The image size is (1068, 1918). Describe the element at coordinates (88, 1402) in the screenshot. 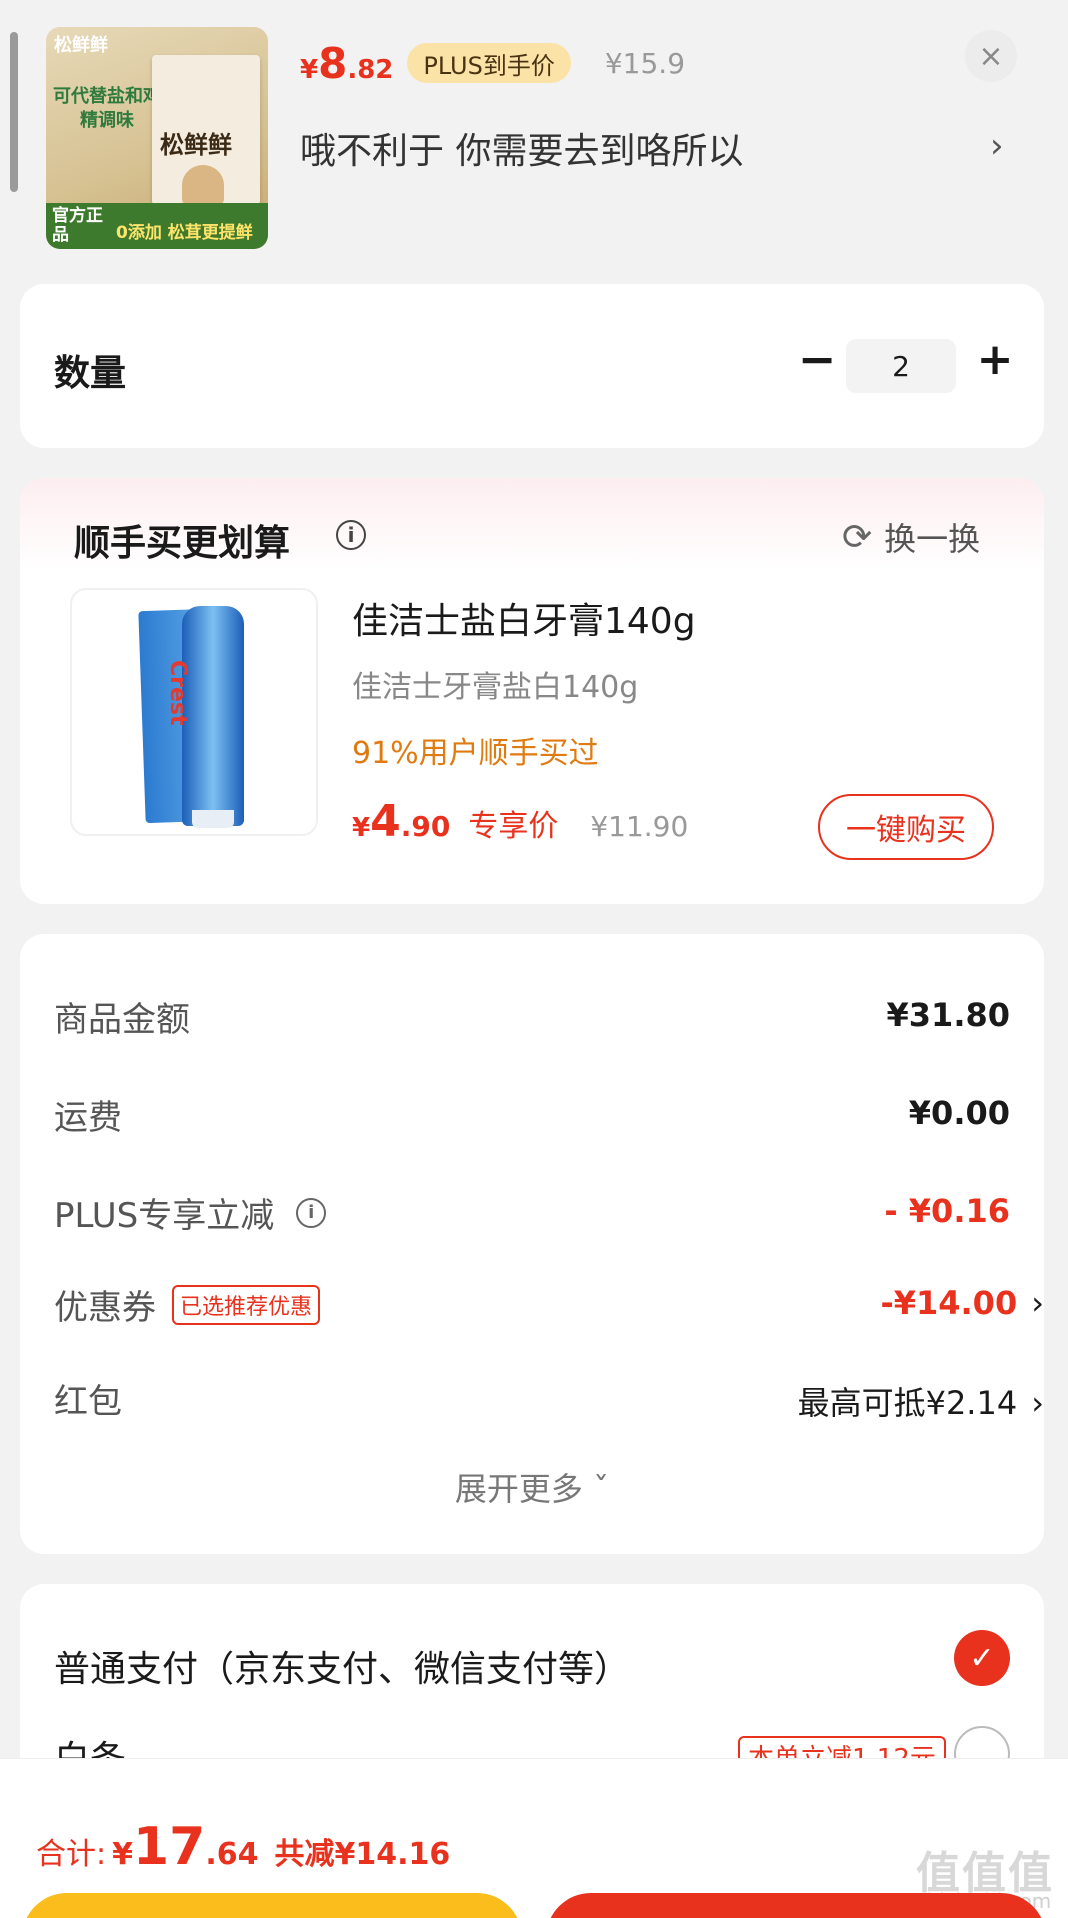

I see `summary-label: 红包` at that location.